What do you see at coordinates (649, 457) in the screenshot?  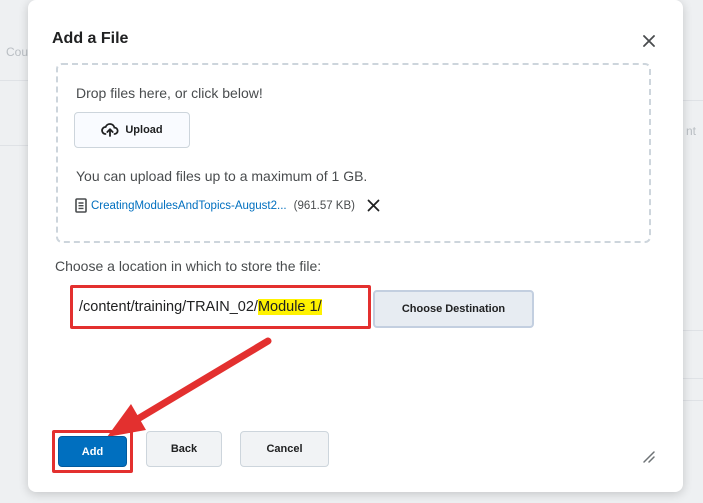 I see `resize-handle-icon` at bounding box center [649, 457].